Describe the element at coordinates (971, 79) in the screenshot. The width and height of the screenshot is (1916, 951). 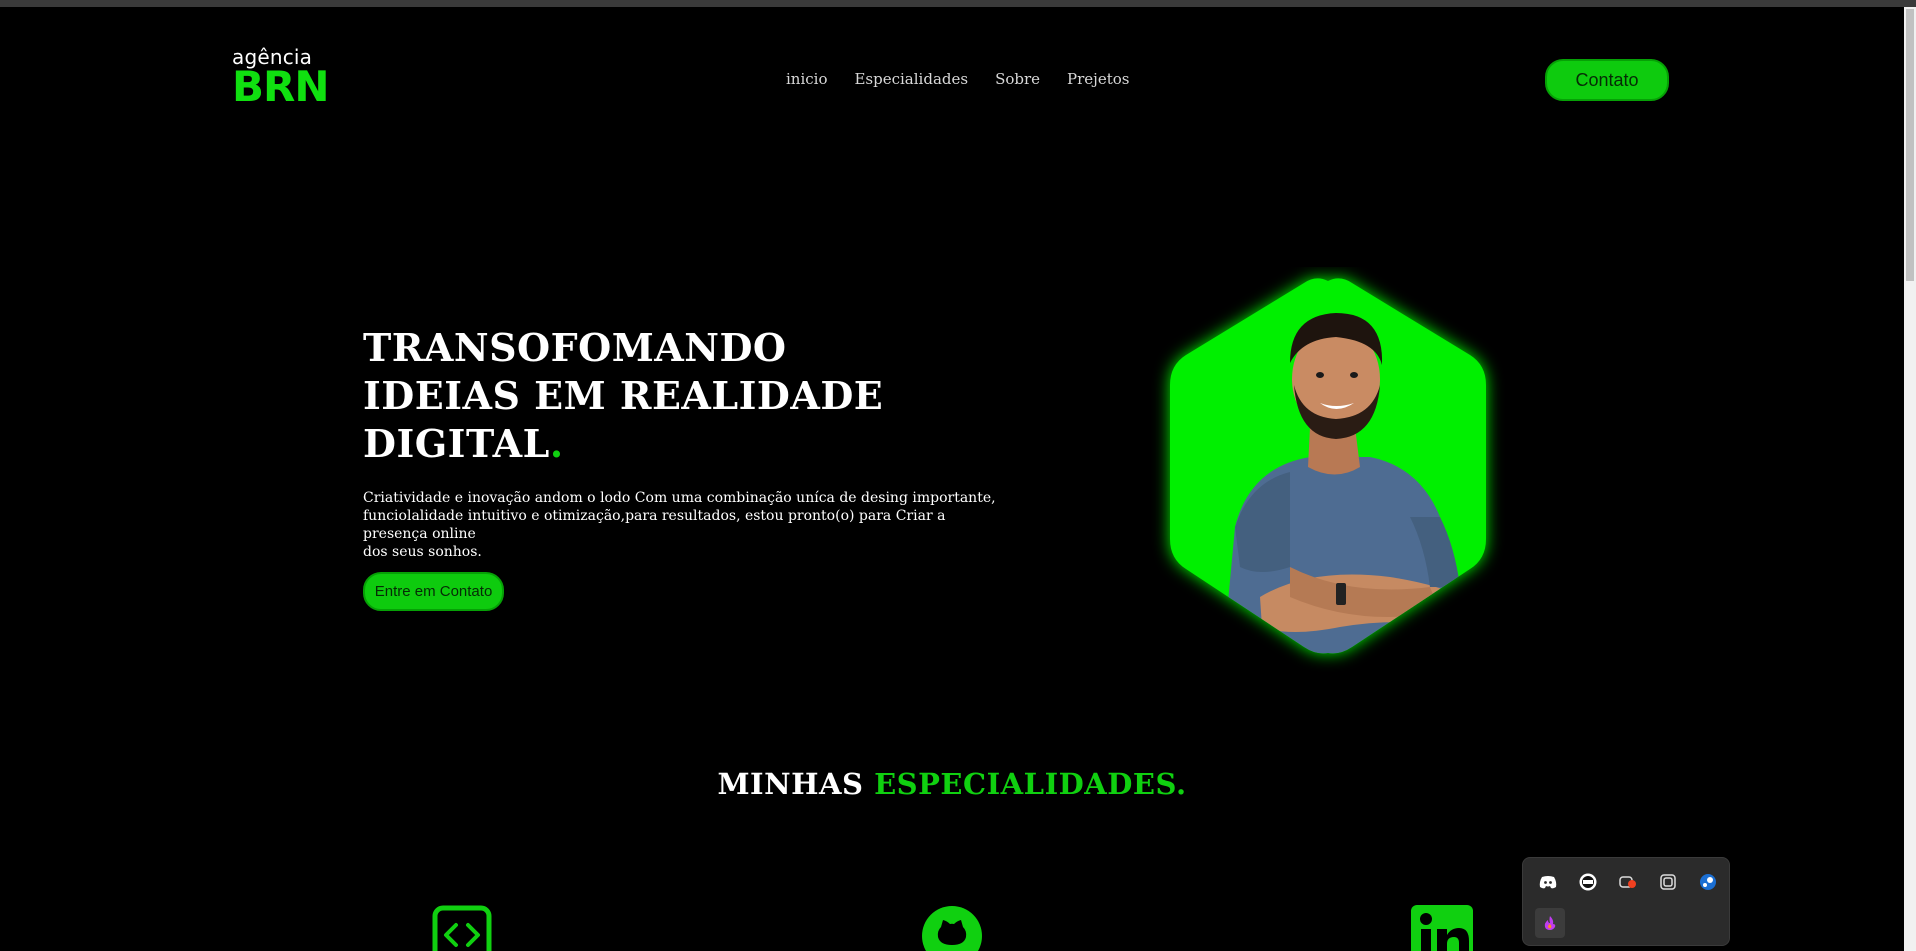
I see `main-nav: inicio Especialidades Sobre Prejetos` at that location.